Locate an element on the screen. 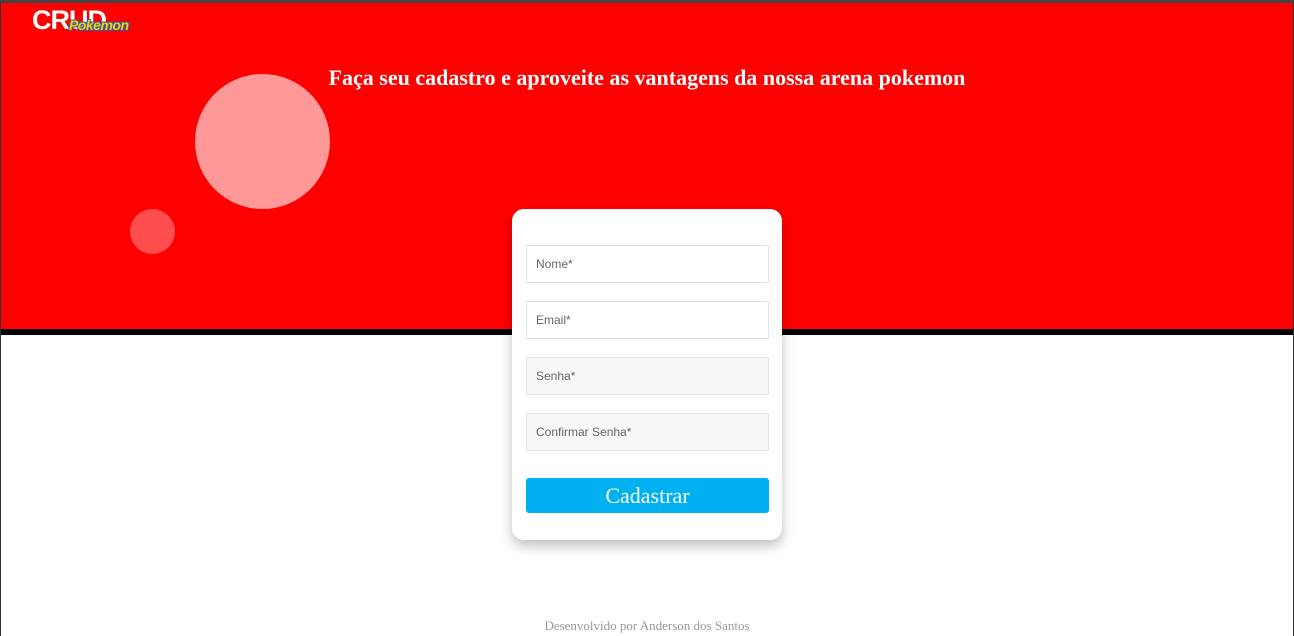 This screenshot has height=636, width=1294. signup-form-card: Cadastrar is located at coordinates (647, 374).